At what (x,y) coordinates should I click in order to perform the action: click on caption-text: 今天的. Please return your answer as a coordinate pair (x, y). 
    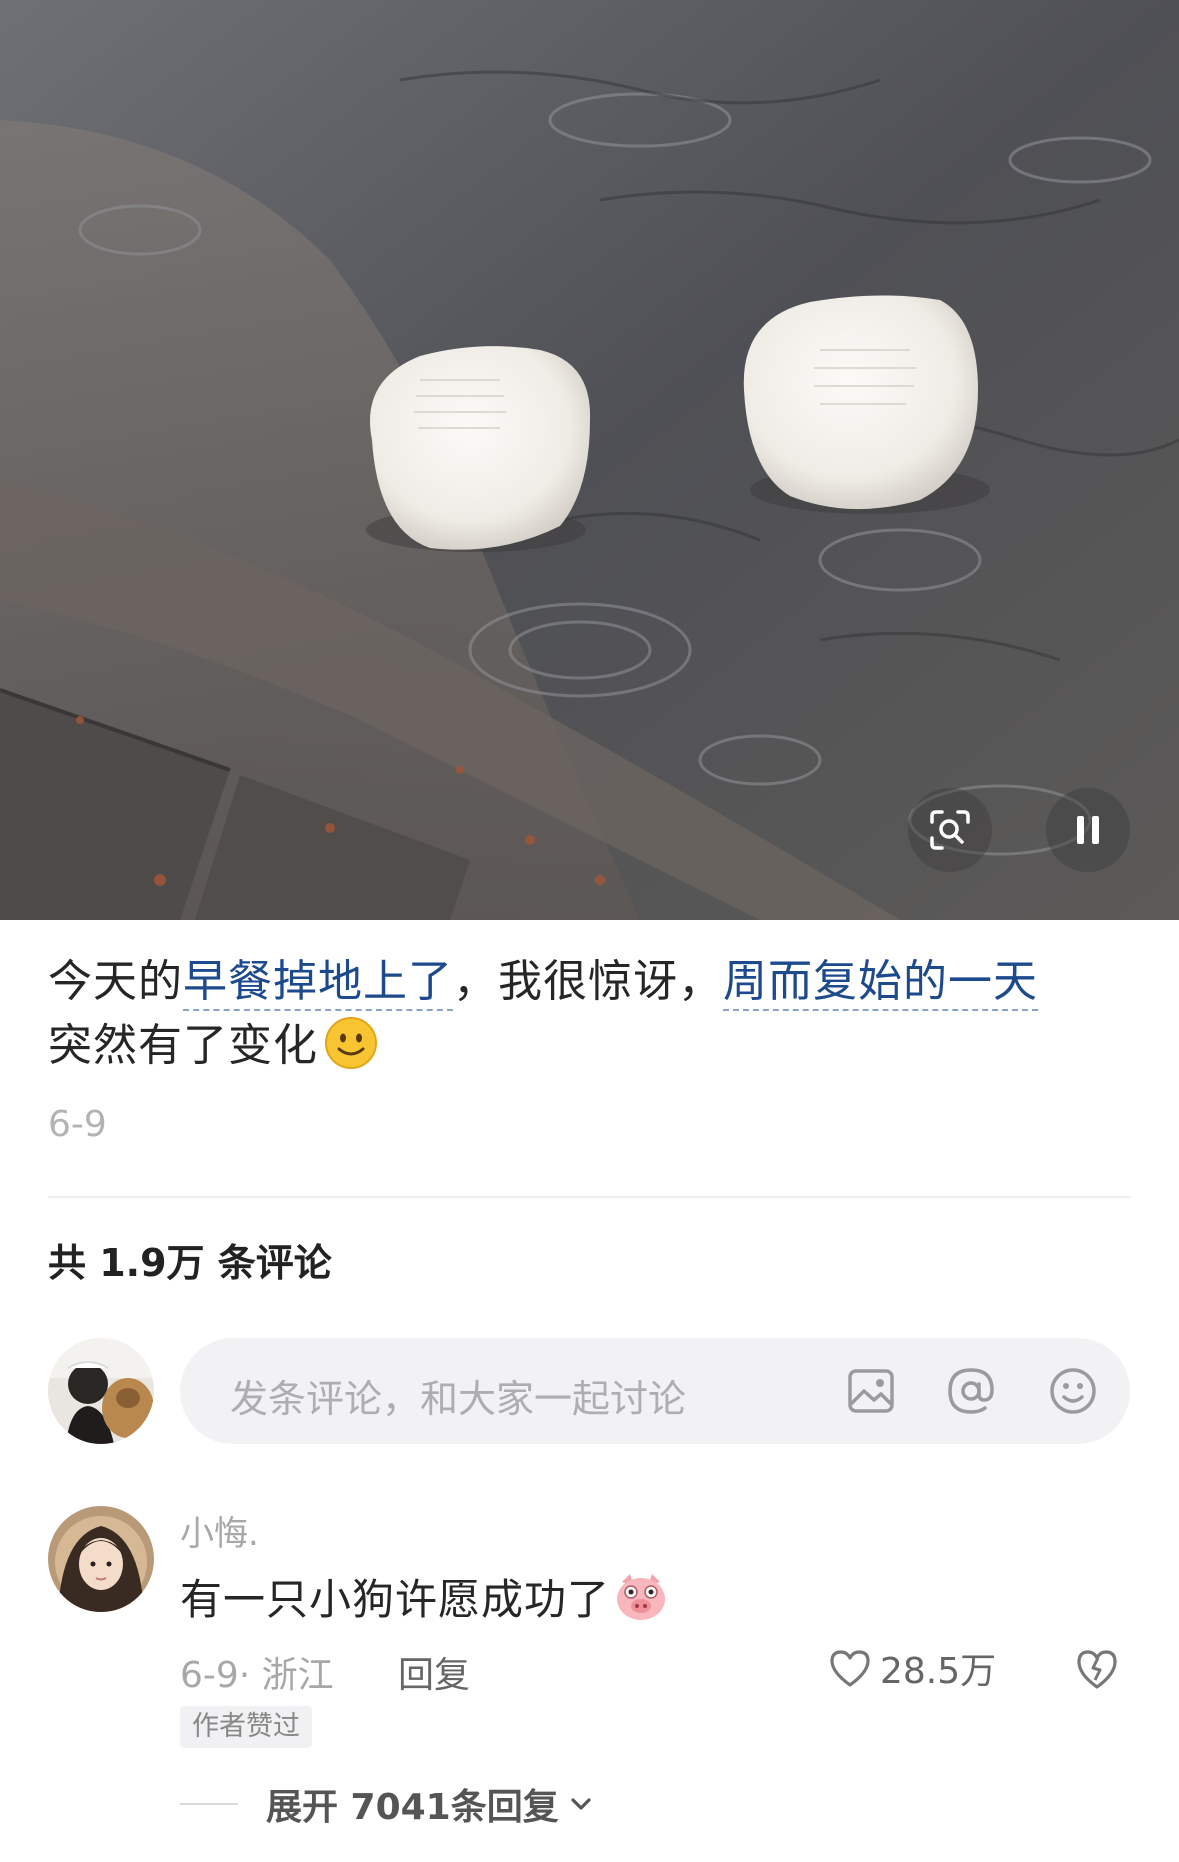
    Looking at the image, I should click on (115, 981).